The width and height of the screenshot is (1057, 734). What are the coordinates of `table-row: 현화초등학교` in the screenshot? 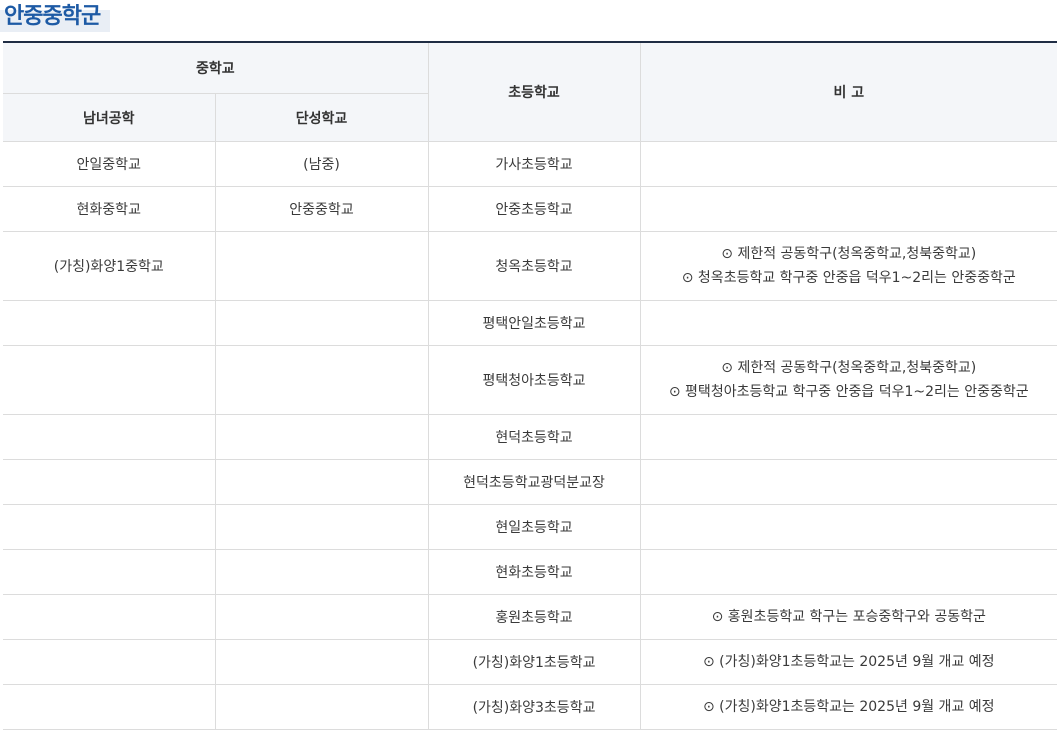 It's located at (530, 572).